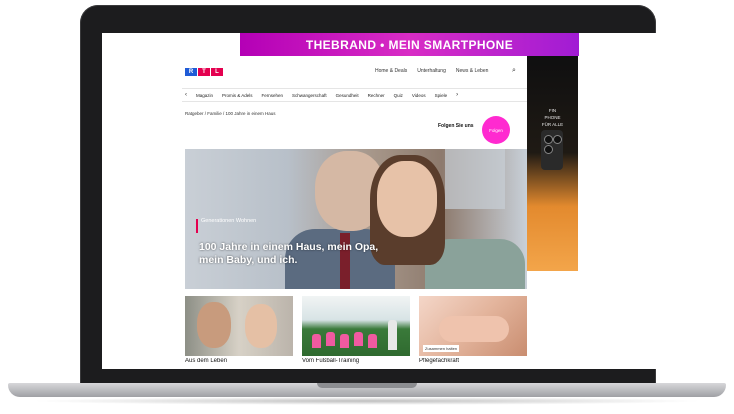 The height and width of the screenshot is (414, 734). I want to click on top-link: Home & Deals, so click(391, 71).